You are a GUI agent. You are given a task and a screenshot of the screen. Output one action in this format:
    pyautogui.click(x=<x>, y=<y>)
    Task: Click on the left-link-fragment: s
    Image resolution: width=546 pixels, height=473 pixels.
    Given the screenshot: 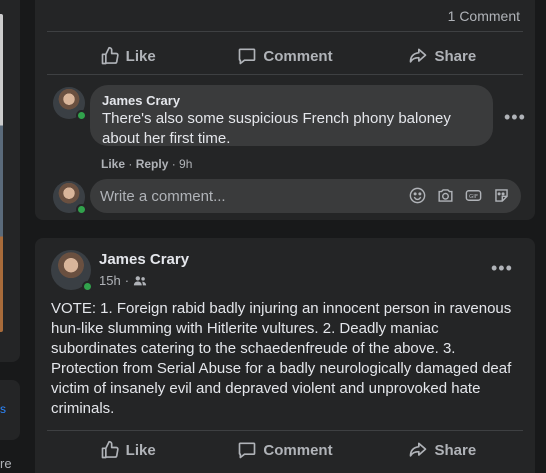 What is the action you would take?
    pyautogui.click(x=3, y=409)
    